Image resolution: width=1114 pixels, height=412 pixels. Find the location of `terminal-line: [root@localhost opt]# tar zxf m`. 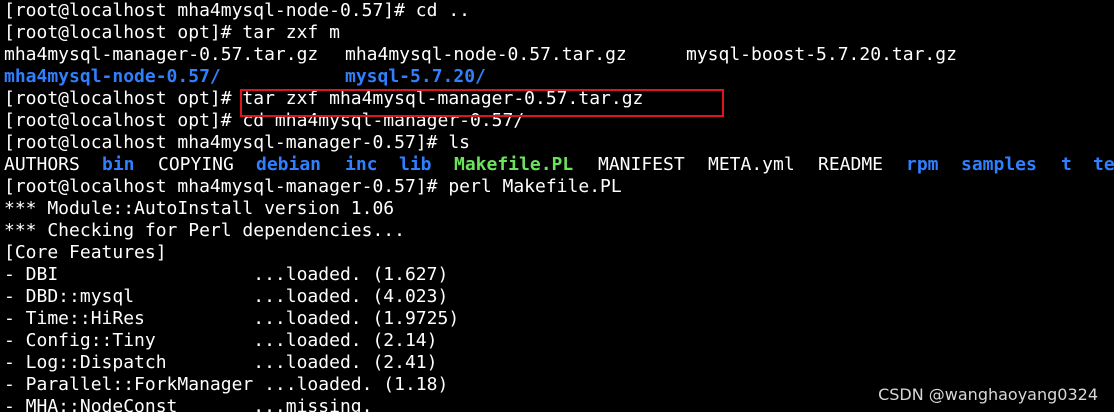

terminal-line: [root@localhost opt]# tar zxf m is located at coordinates (172, 32).